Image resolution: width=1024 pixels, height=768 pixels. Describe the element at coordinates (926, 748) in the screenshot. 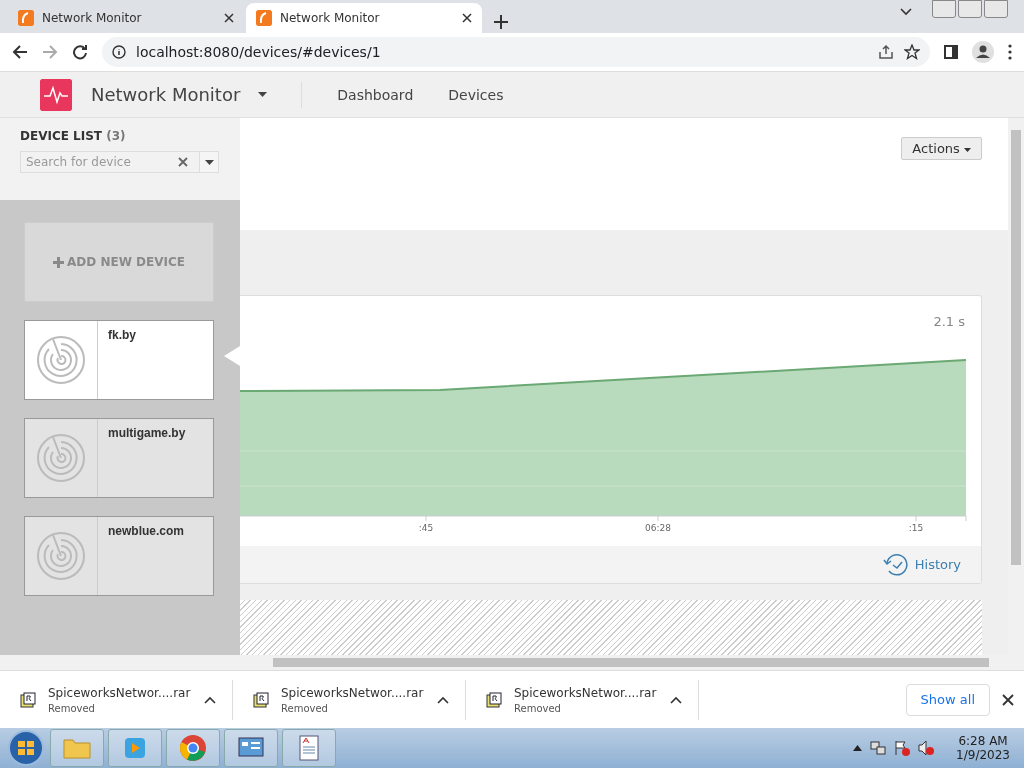

I see `speaker-muted-icon` at that location.